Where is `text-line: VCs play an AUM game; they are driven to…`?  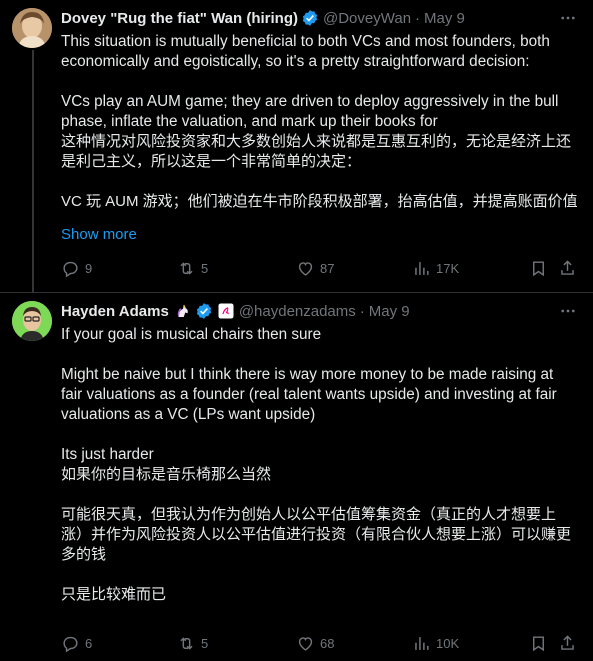
text-line: VCs play an AUM game; they are driven to… is located at coordinates (310, 101).